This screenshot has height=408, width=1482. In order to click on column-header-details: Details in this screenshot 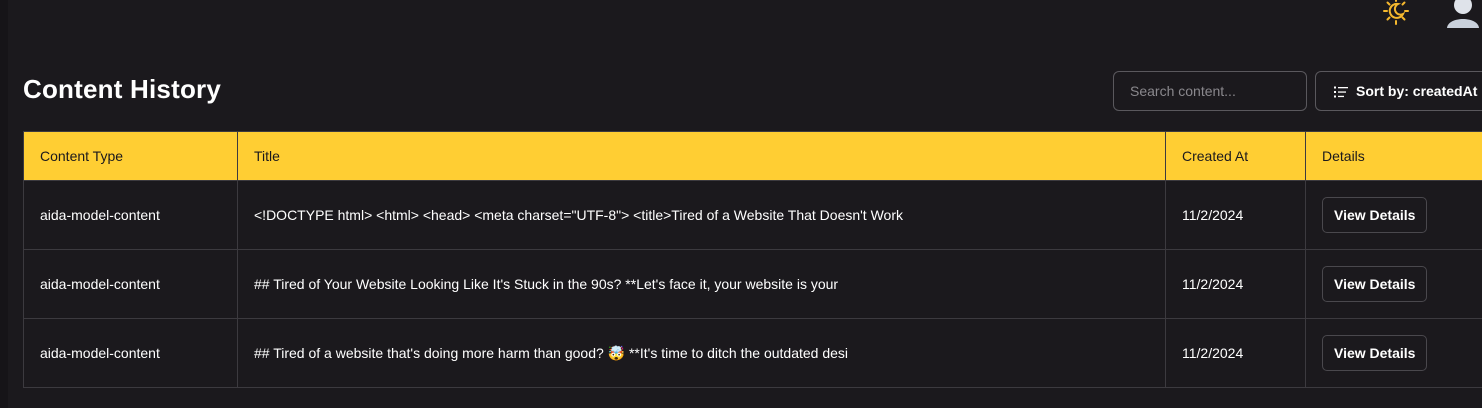, I will do `click(1393, 156)`.